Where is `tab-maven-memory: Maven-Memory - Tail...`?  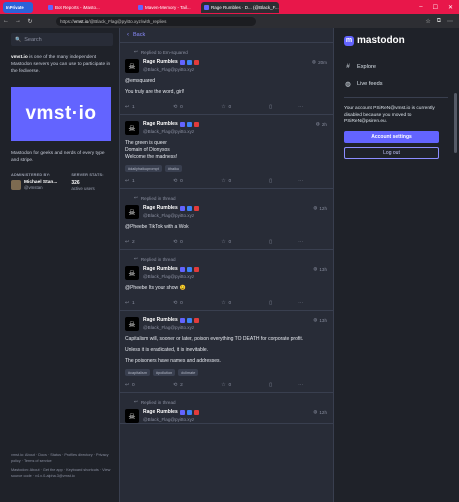 tab-maven-memory: Maven-Memory - Tail... is located at coordinates (165, 7).